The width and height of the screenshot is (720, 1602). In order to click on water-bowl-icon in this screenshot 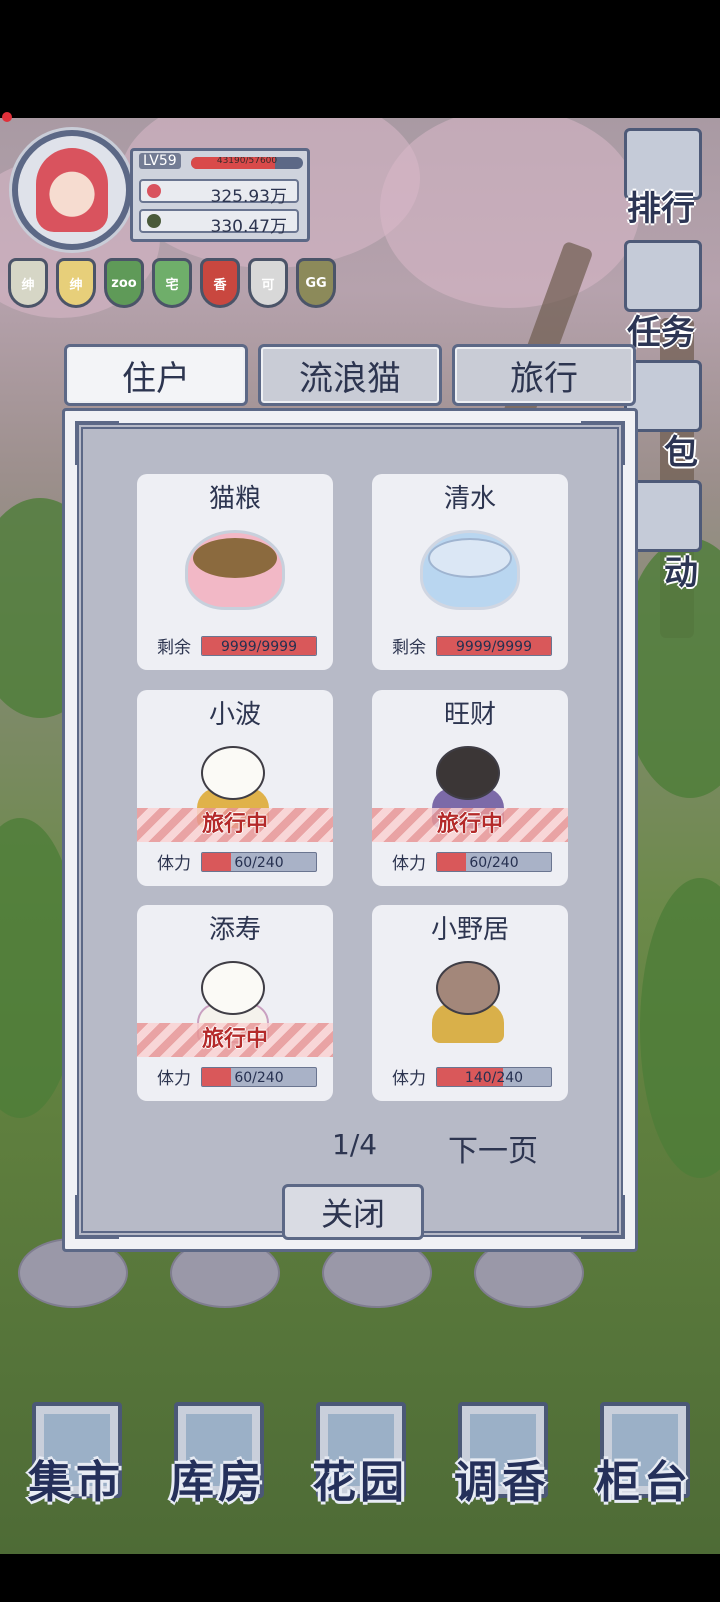, I will do `click(470, 565)`.